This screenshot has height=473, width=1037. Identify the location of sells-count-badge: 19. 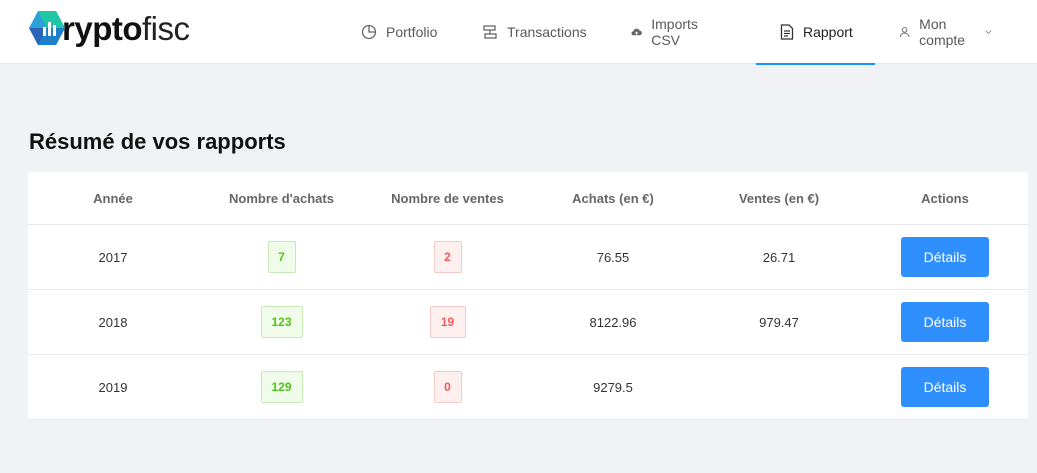
(447, 322).